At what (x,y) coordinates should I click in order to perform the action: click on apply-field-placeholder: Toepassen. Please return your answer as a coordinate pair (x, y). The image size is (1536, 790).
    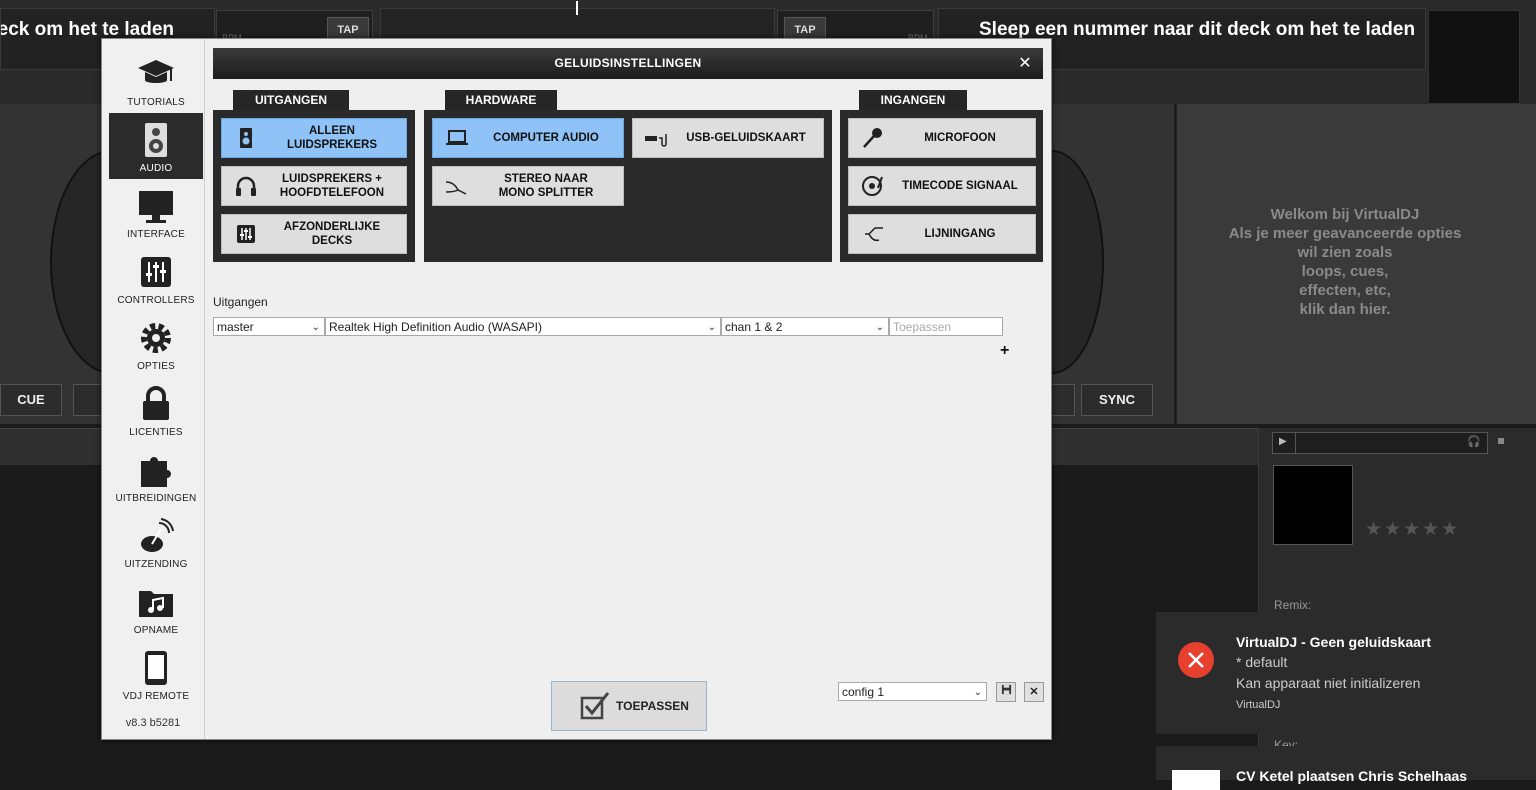
    Looking at the image, I should click on (922, 327).